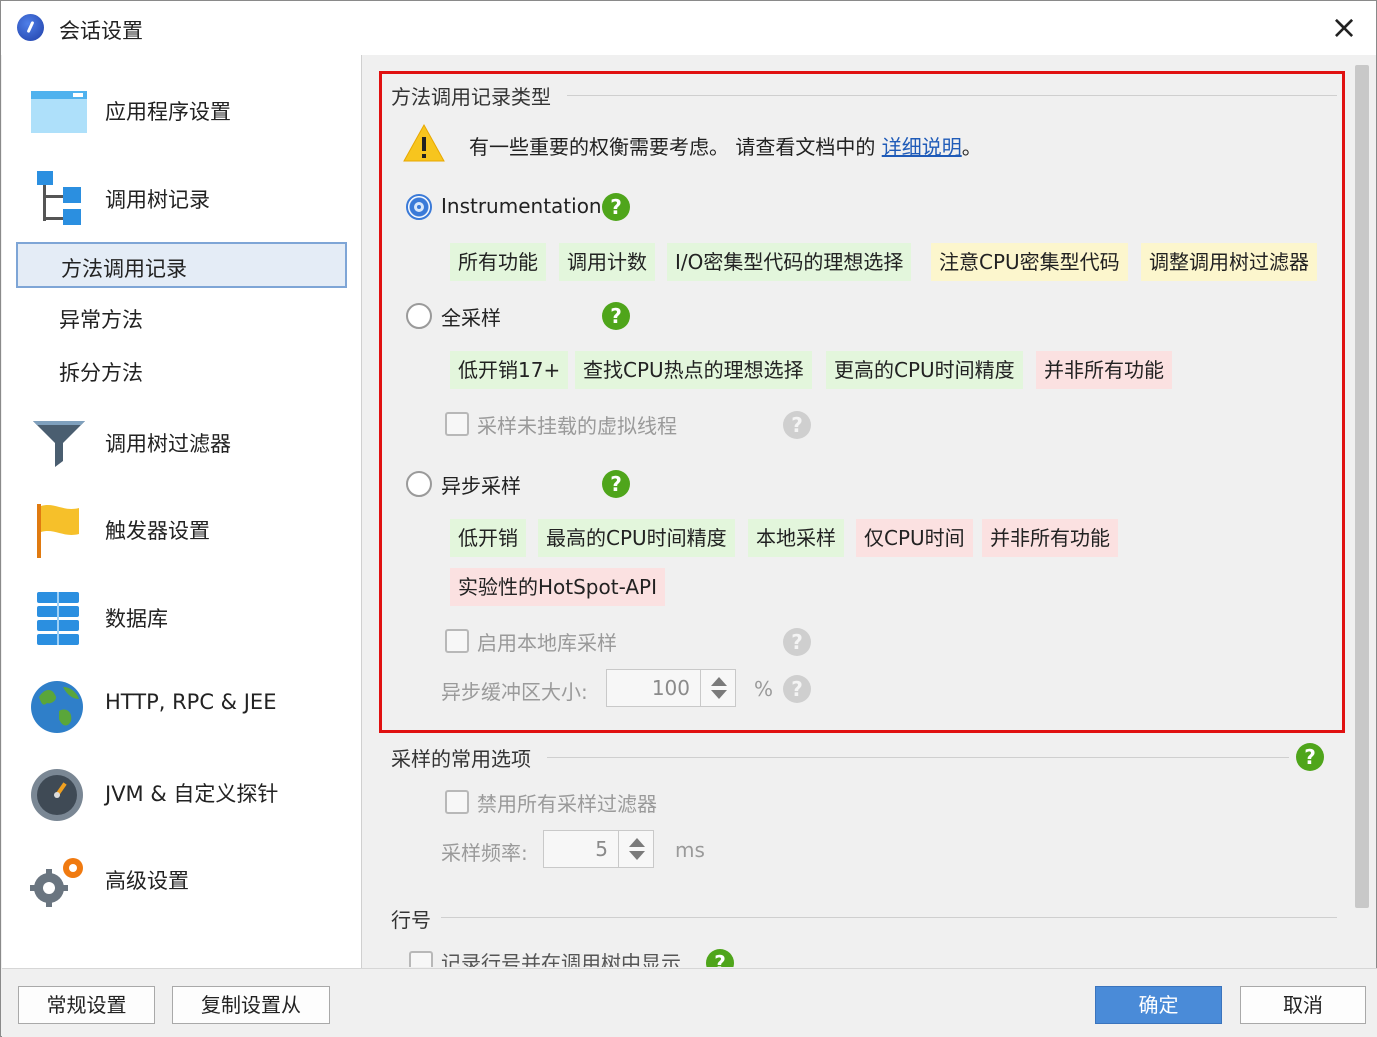 This screenshot has width=1377, height=1037. I want to click on line-numbers-option-clip: 记录行号并在调用树中显示 ?, so click(601, 954).